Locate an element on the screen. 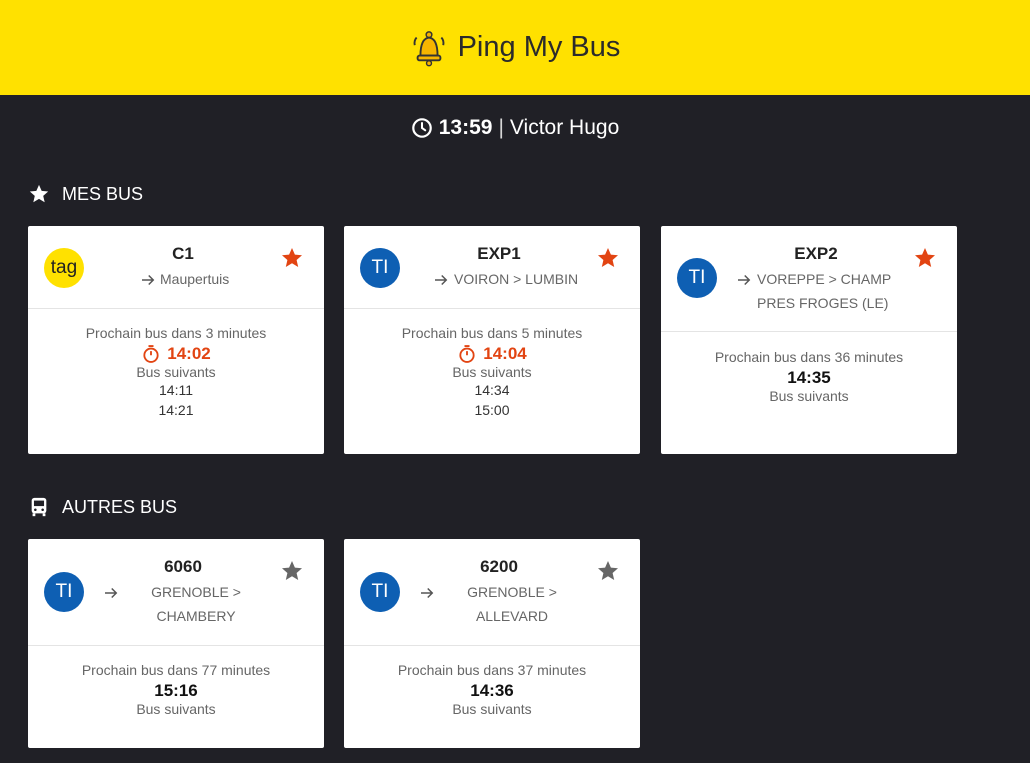 The height and width of the screenshot is (763, 1030). destination: Maupertuis is located at coordinates (195, 279).